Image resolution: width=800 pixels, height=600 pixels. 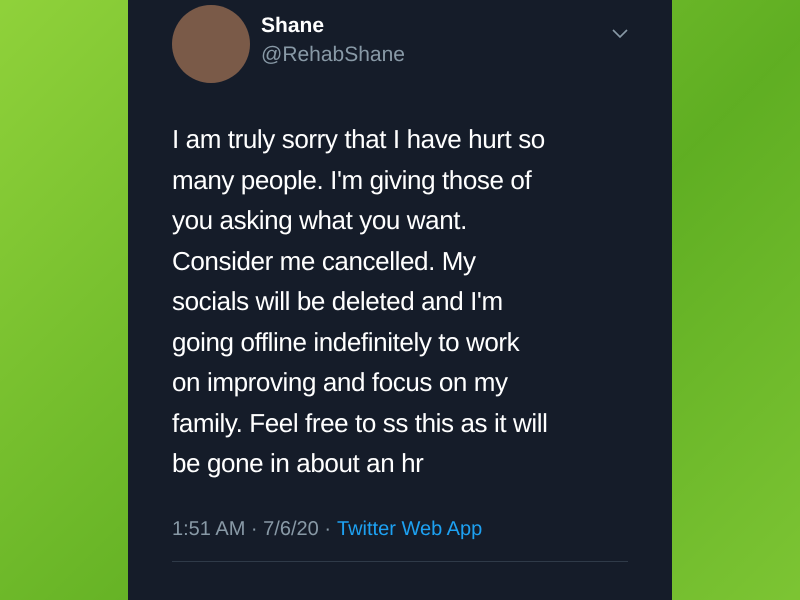 I want to click on chevron-down-icon, so click(x=620, y=34).